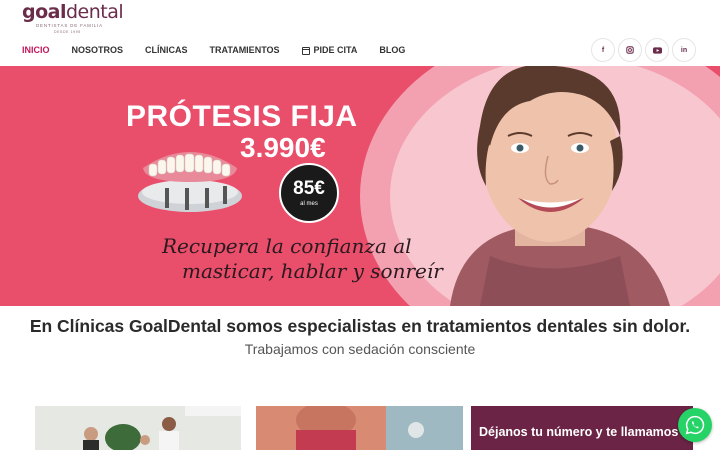  I want to click on youtube-icon, so click(657, 50).